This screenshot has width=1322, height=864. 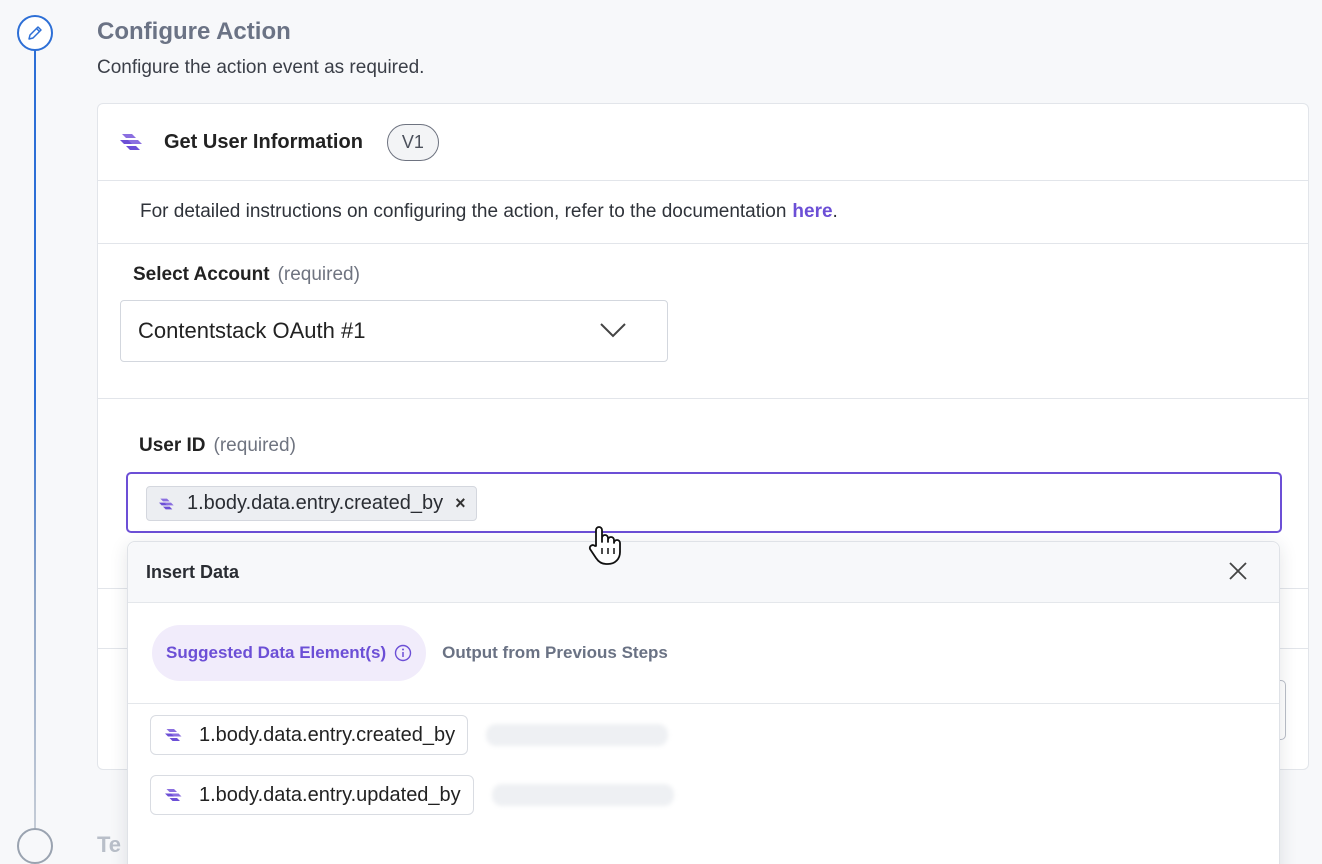 What do you see at coordinates (201, 274) in the screenshot?
I see `account-label-text: Select Account` at bounding box center [201, 274].